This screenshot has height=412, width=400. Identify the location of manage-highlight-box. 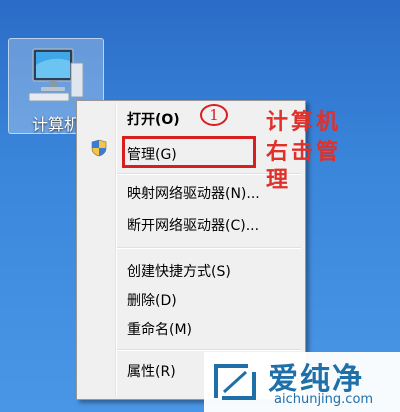
(189, 152).